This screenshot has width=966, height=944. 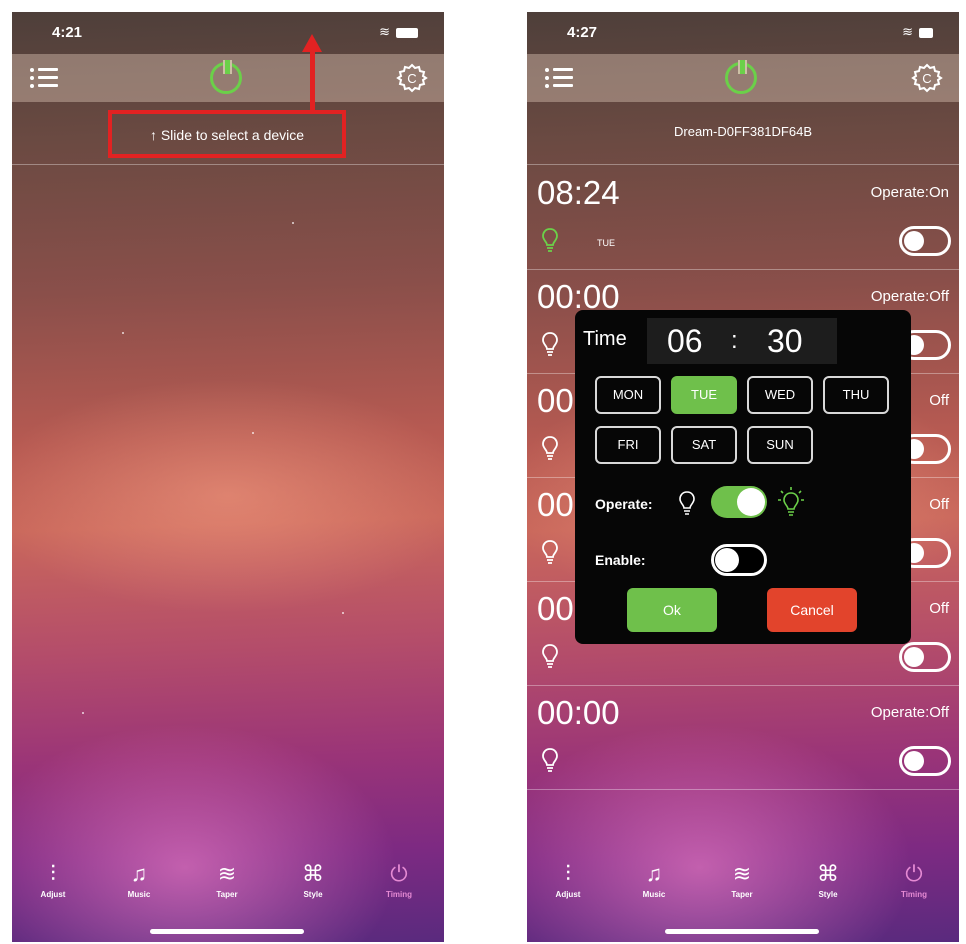 I want to click on operate-toggle, so click(x=739, y=502).